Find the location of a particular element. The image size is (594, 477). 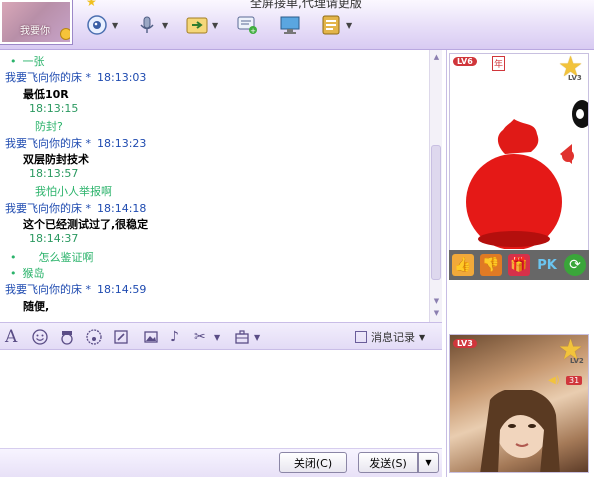

scroll-bottom-icon: ▼ is located at coordinates (436, 313).